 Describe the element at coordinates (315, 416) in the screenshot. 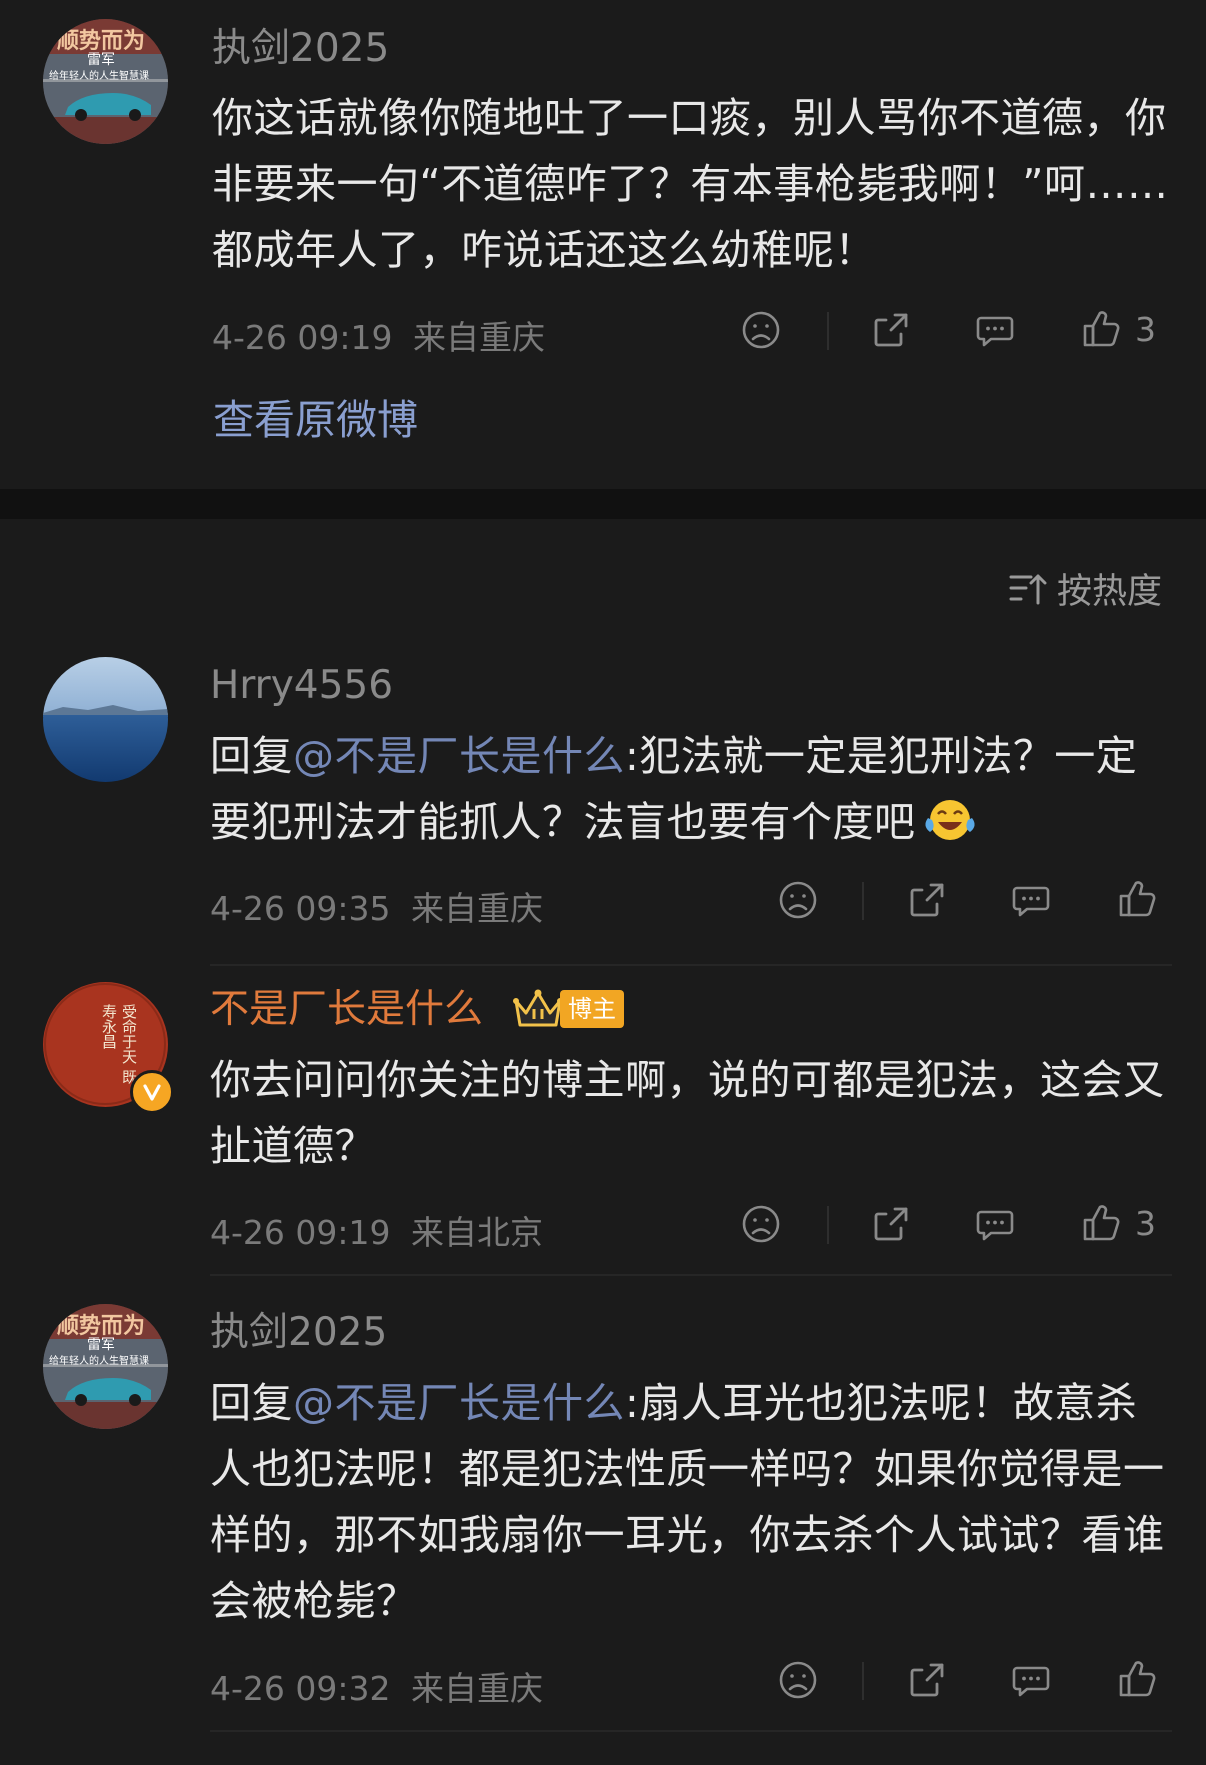

I see `view-original-link: 查看原微博` at that location.